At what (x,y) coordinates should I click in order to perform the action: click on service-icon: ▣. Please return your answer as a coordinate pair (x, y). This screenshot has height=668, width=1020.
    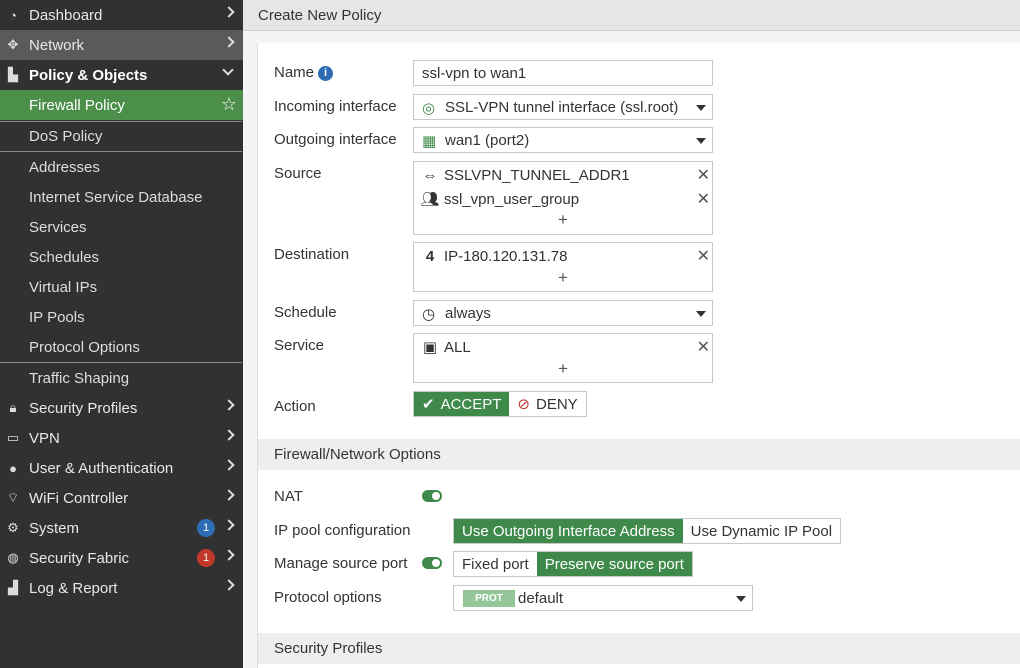
    Looking at the image, I should click on (430, 347).